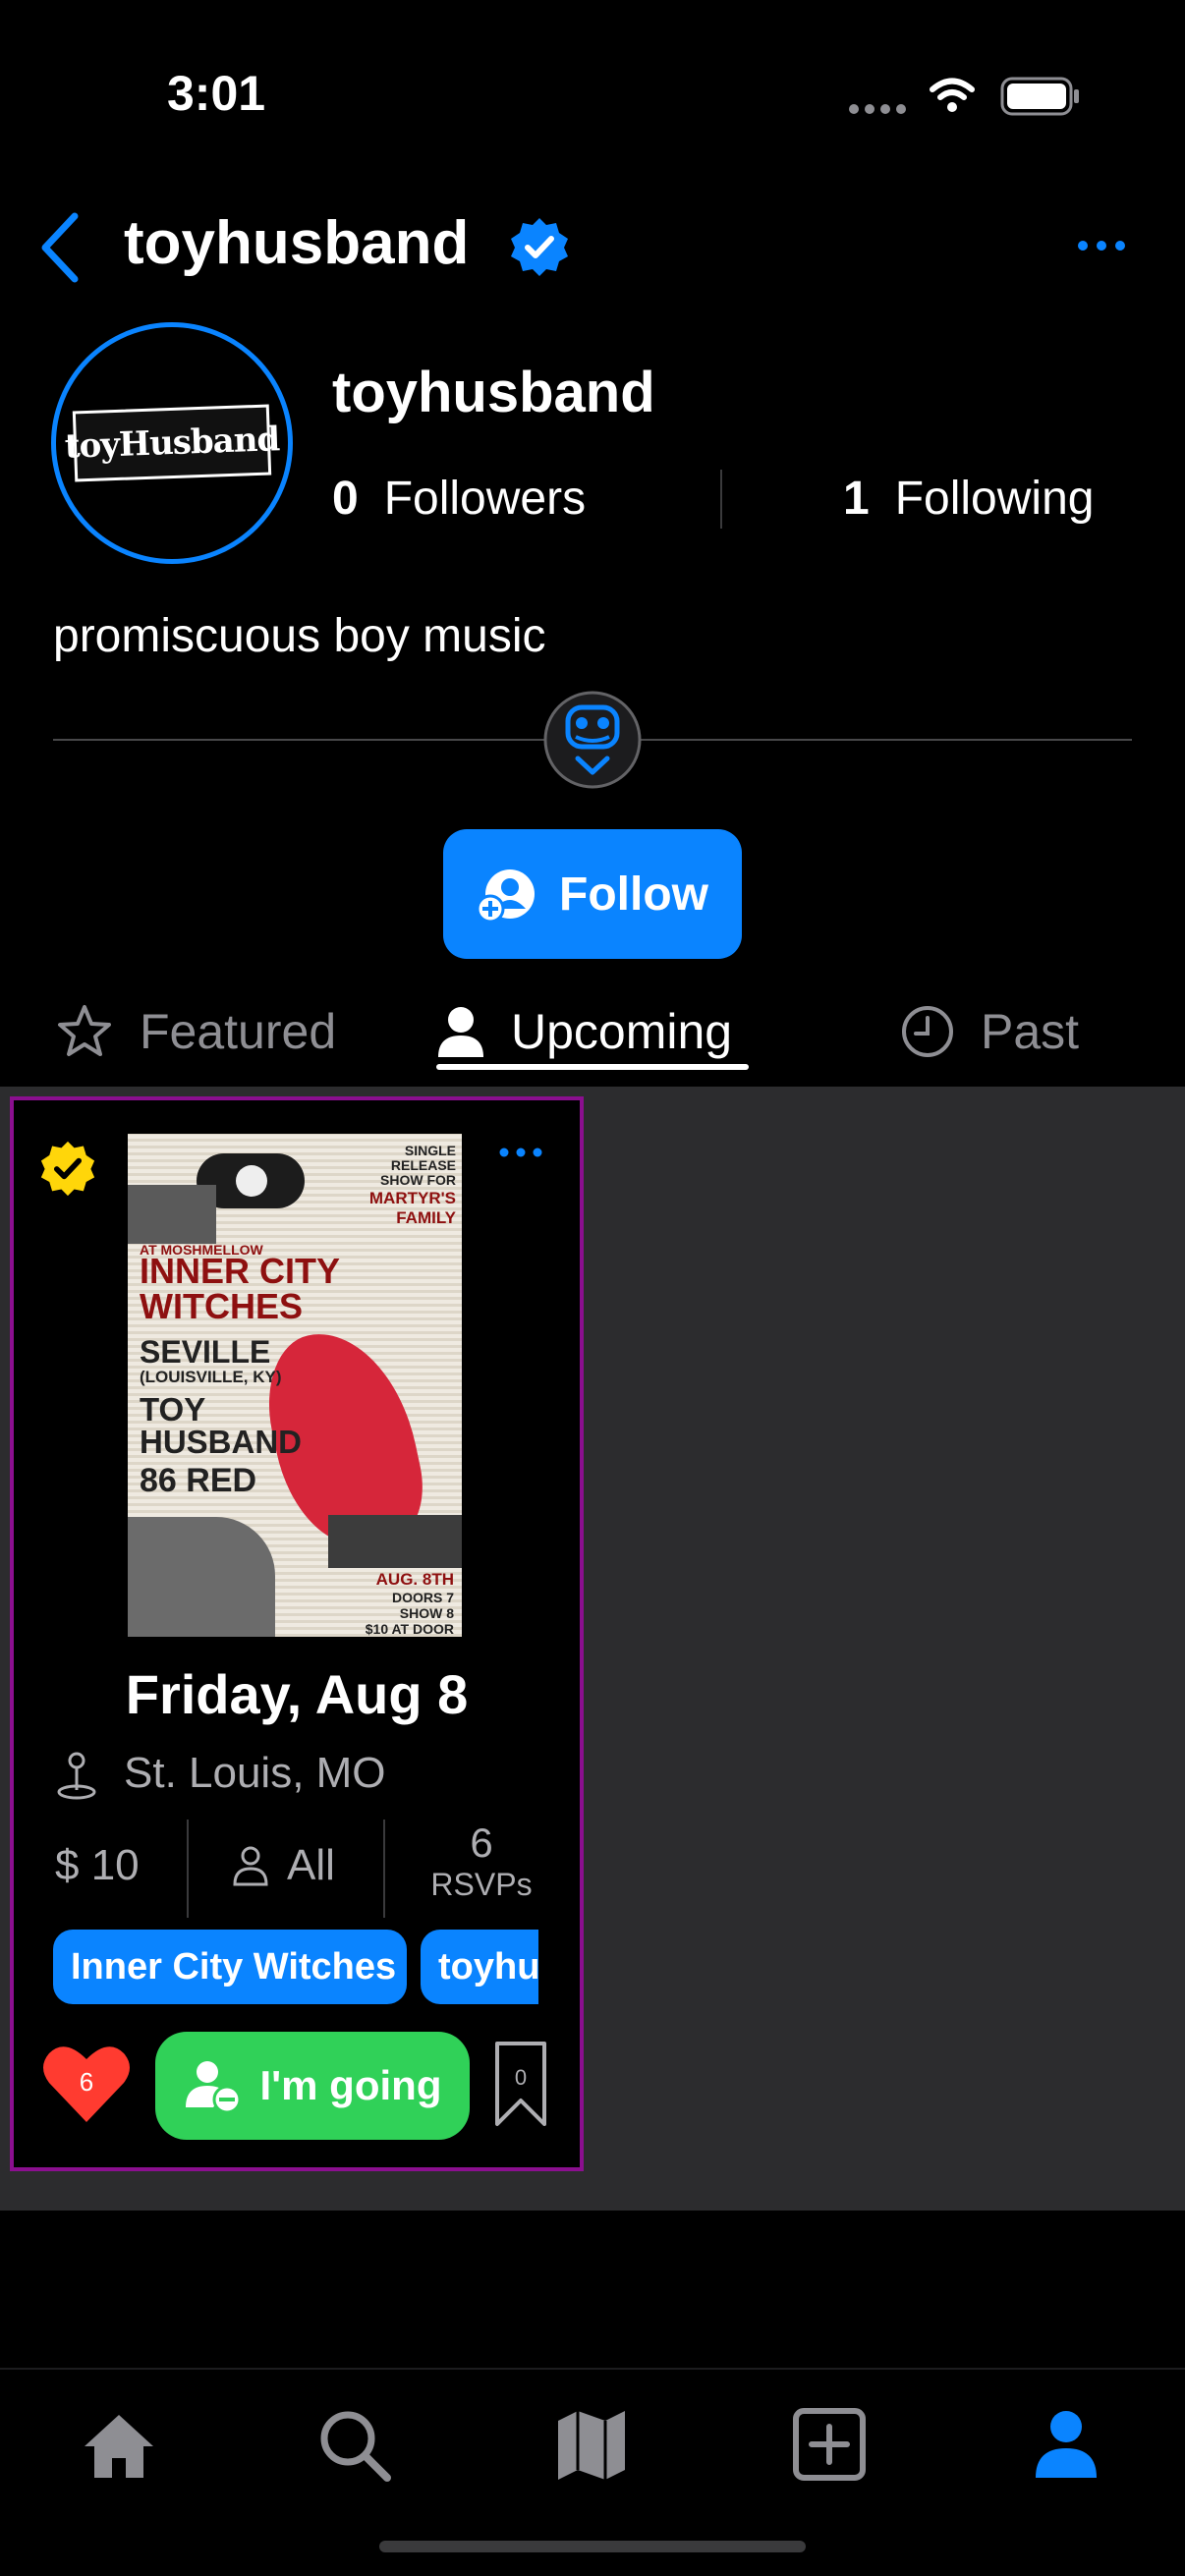 This screenshot has width=1185, height=2576. Describe the element at coordinates (427, 1613) in the screenshot. I see `poster-show: SHOW 8` at that location.